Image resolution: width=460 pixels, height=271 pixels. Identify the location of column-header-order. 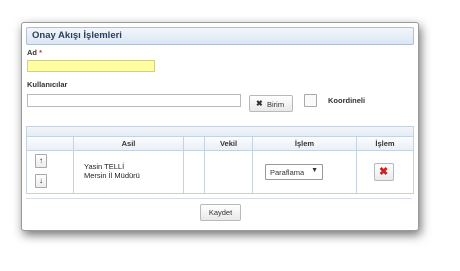
(50, 144).